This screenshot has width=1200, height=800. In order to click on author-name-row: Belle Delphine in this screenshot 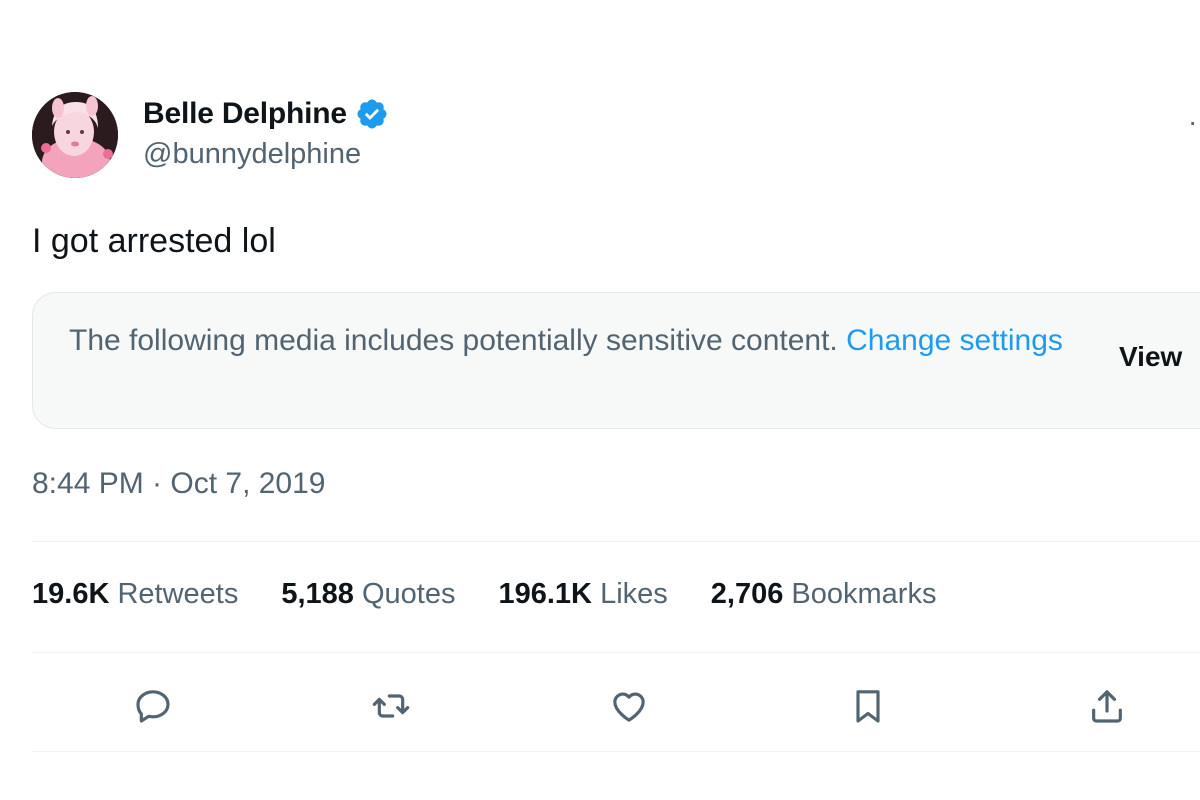, I will do `click(266, 114)`.